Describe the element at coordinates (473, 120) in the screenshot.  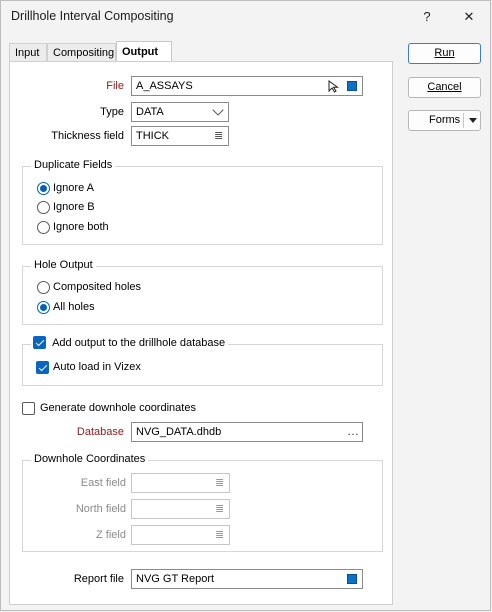
I see `dropdown-arrow-icon` at that location.